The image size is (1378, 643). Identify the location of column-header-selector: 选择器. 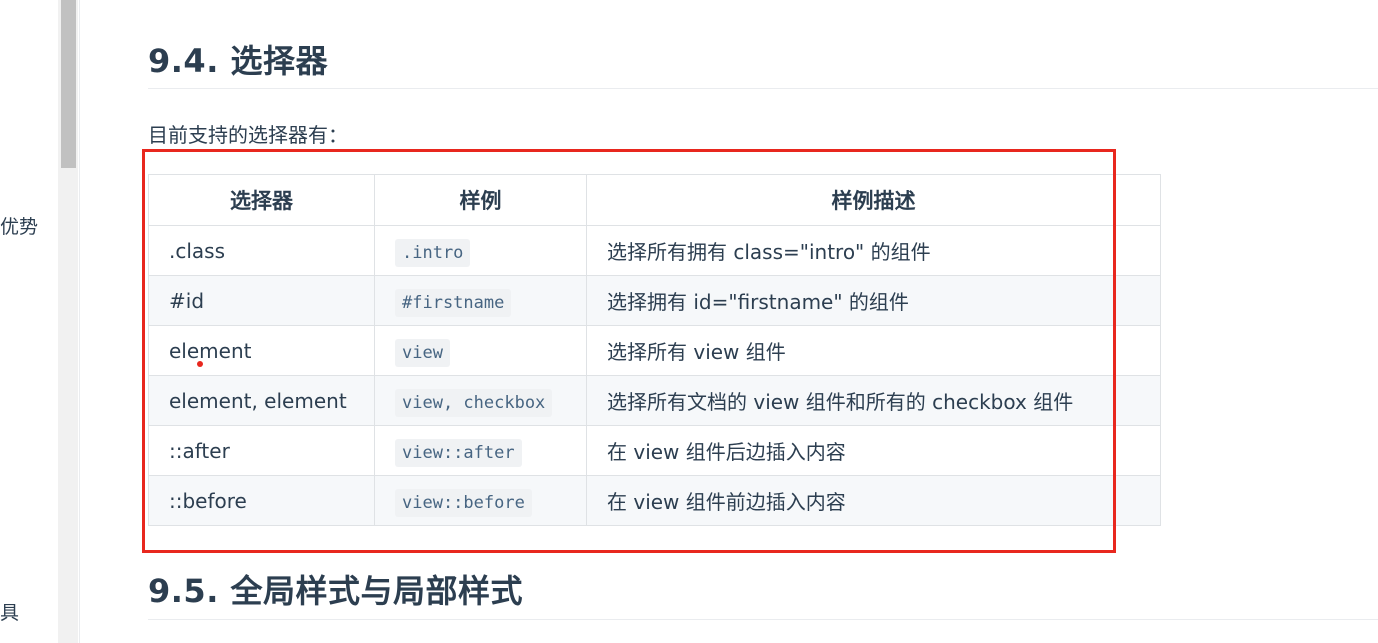
(261, 200).